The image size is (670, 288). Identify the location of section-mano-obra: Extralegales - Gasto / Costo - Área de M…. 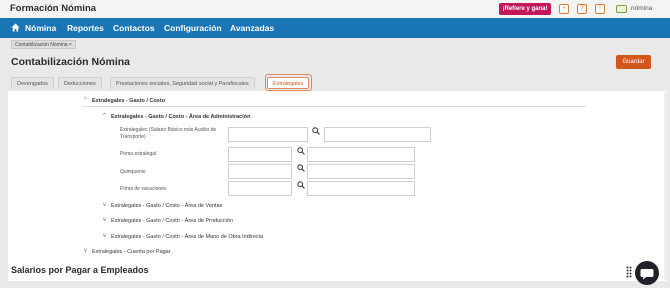
(187, 237).